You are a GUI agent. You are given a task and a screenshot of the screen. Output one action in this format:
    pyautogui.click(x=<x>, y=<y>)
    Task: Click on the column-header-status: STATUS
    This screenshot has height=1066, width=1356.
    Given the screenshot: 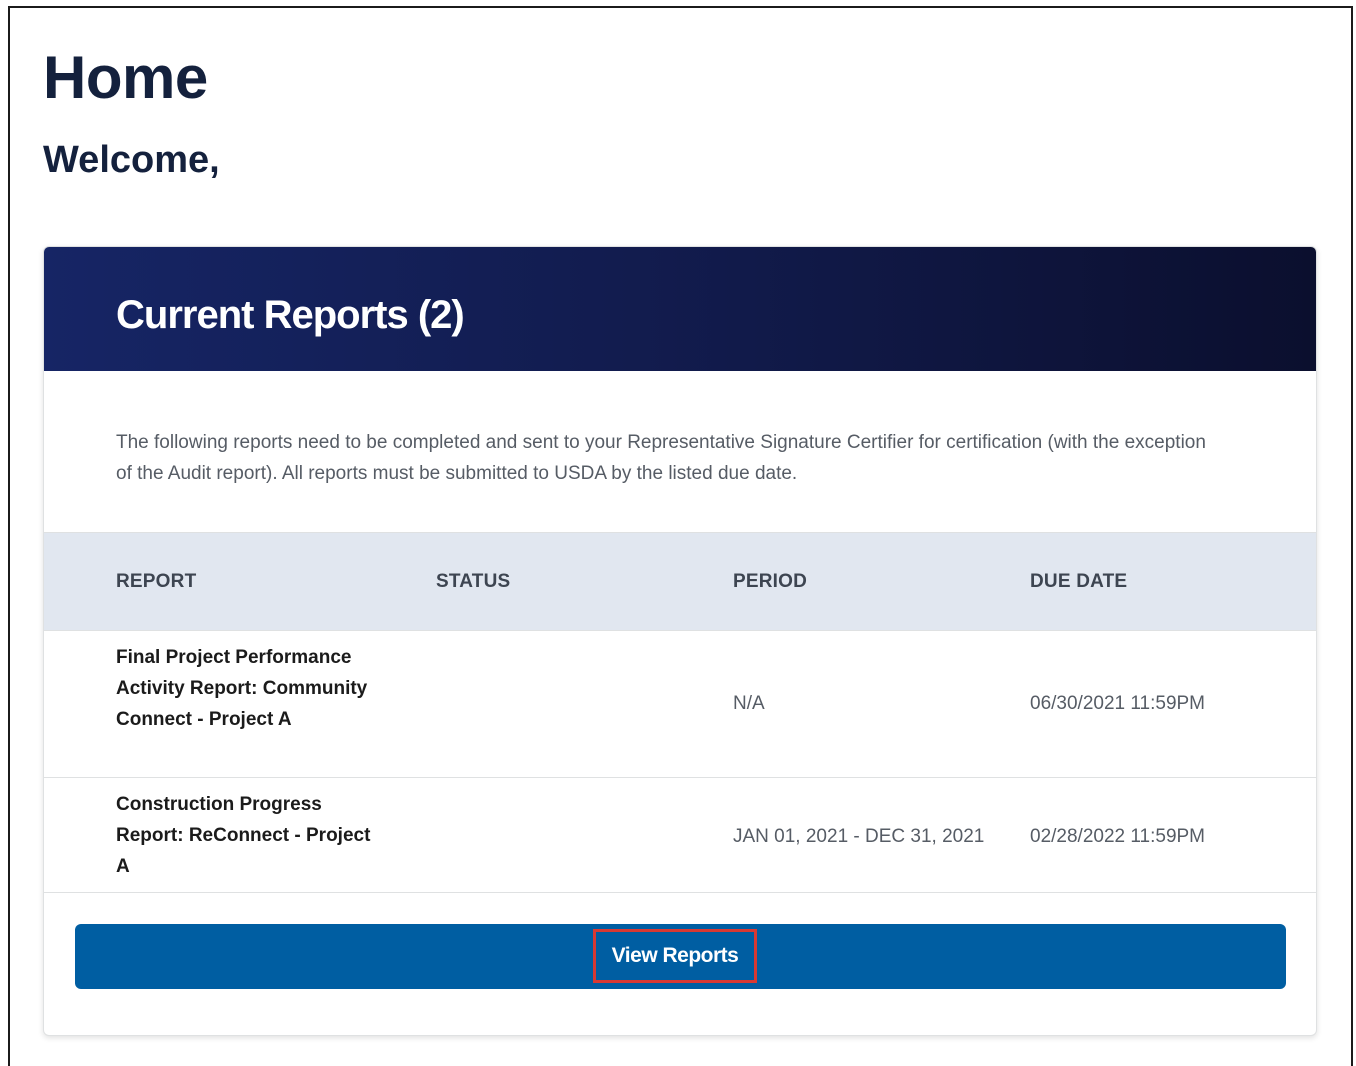 What is the action you would take?
    pyautogui.click(x=473, y=581)
    